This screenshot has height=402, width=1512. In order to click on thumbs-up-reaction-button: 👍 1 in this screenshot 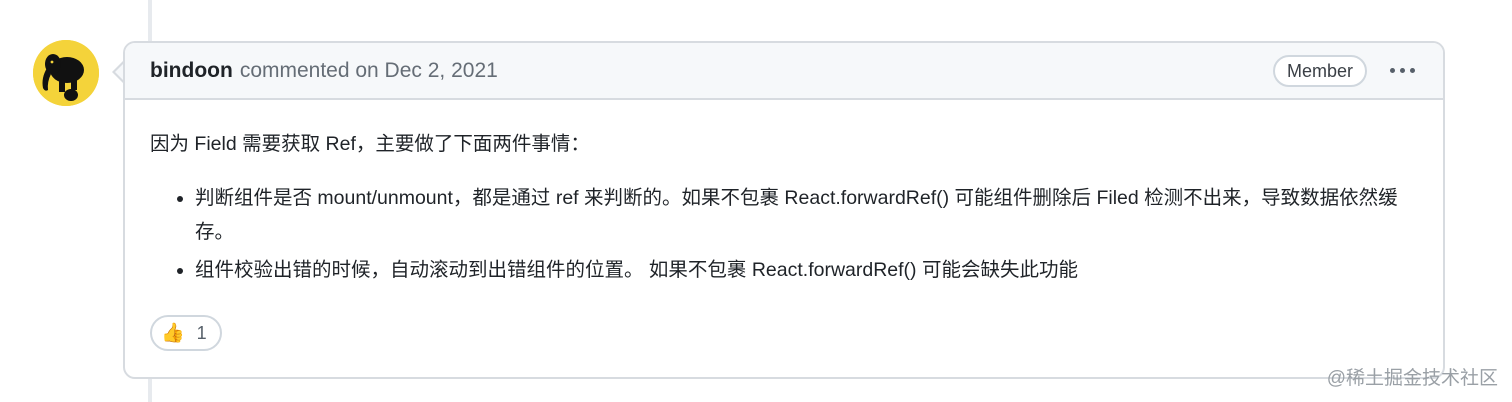, I will do `click(186, 333)`.